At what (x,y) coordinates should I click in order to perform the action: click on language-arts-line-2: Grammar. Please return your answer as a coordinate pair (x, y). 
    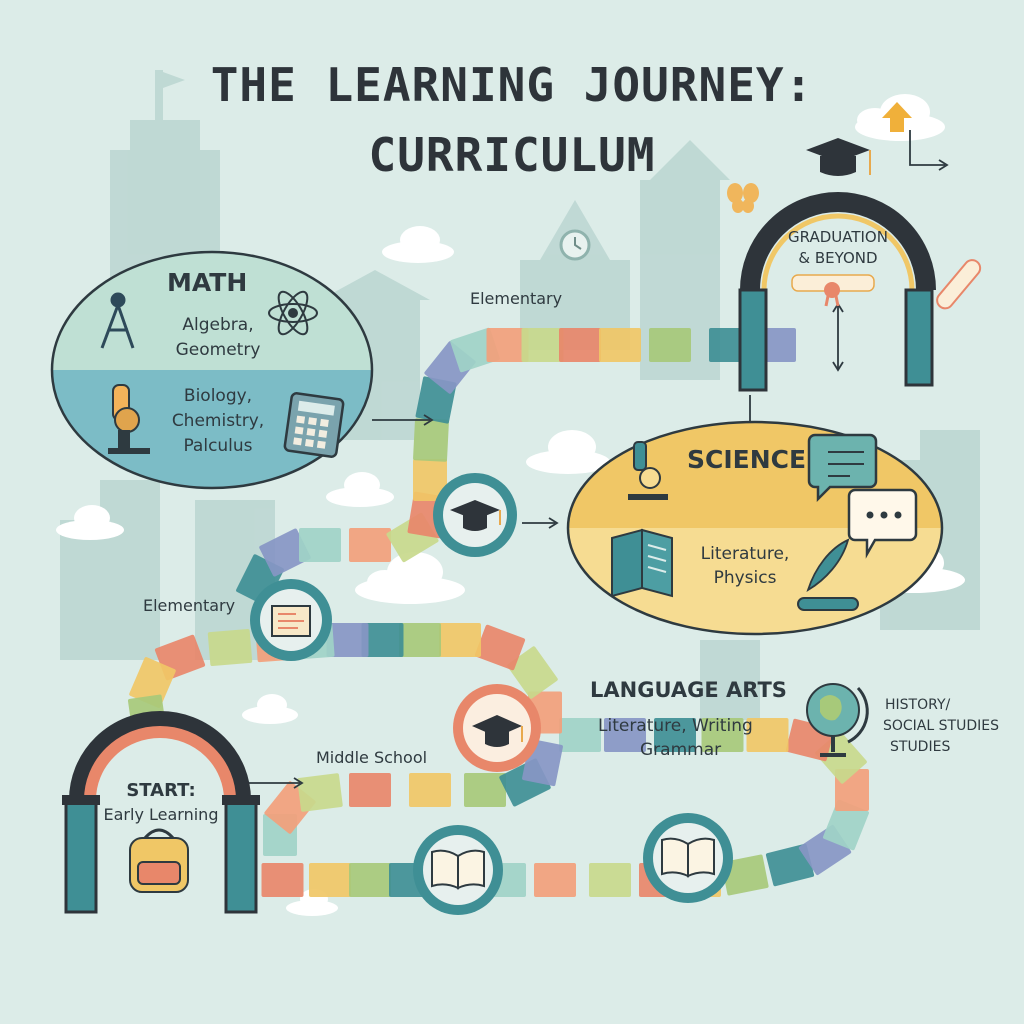
    Looking at the image, I should click on (681, 750).